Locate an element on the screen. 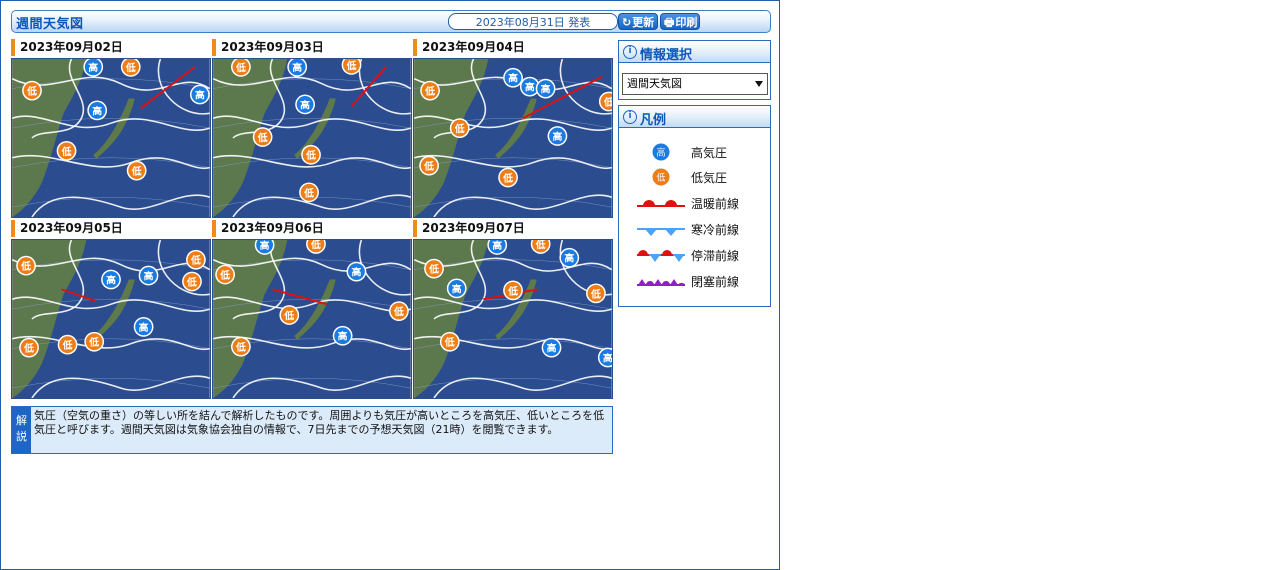  legend-item-warm-front: 温暖前線 is located at coordinates (700, 203).